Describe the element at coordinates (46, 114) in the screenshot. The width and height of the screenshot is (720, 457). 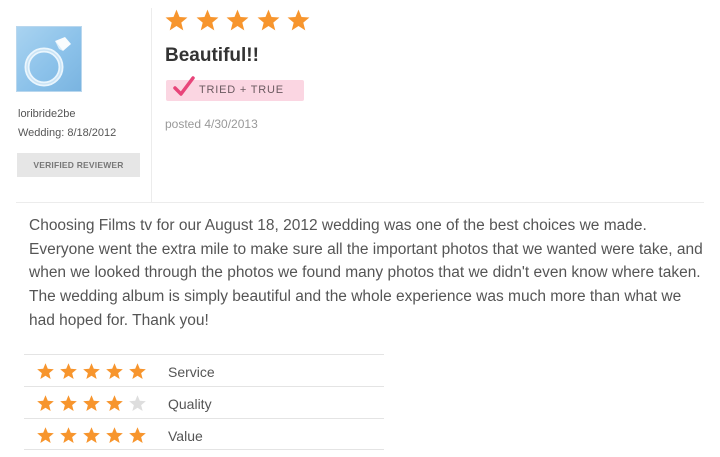
I see `reviewer-username: loribride2be` at that location.